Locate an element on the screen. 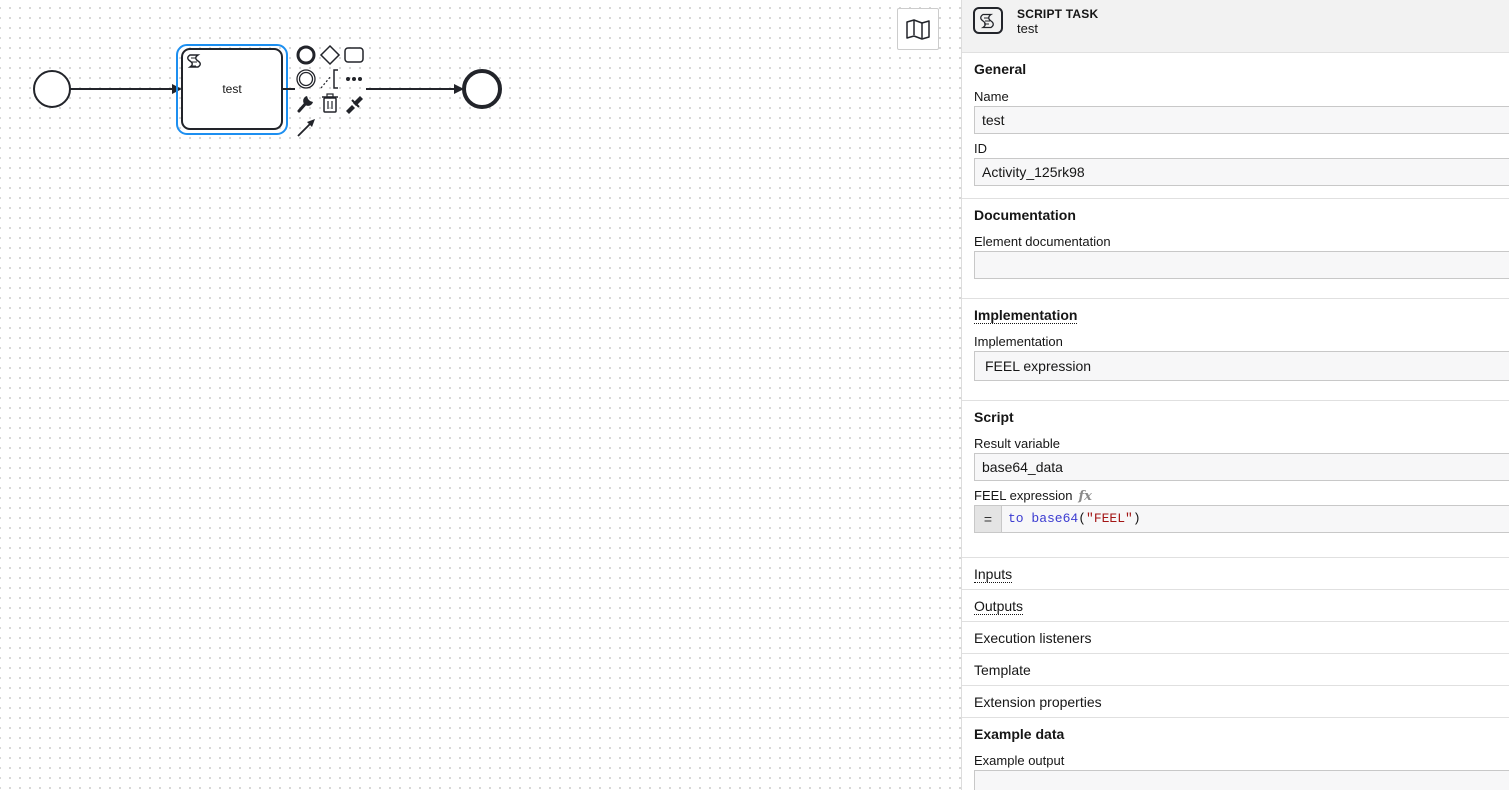 This screenshot has width=1509, height=790. group-execution-listeners-title: Execution listeners is located at coordinates (1241, 638).